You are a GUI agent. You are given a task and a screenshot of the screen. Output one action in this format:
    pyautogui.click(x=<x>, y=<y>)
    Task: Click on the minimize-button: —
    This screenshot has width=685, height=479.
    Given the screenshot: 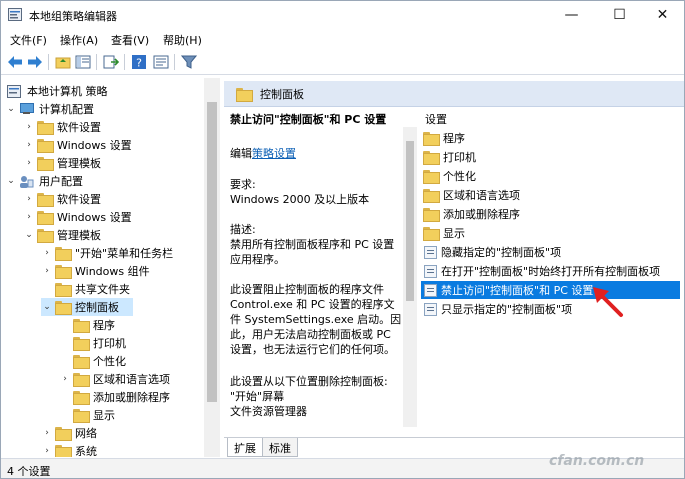 What is the action you would take?
    pyautogui.click(x=571, y=15)
    